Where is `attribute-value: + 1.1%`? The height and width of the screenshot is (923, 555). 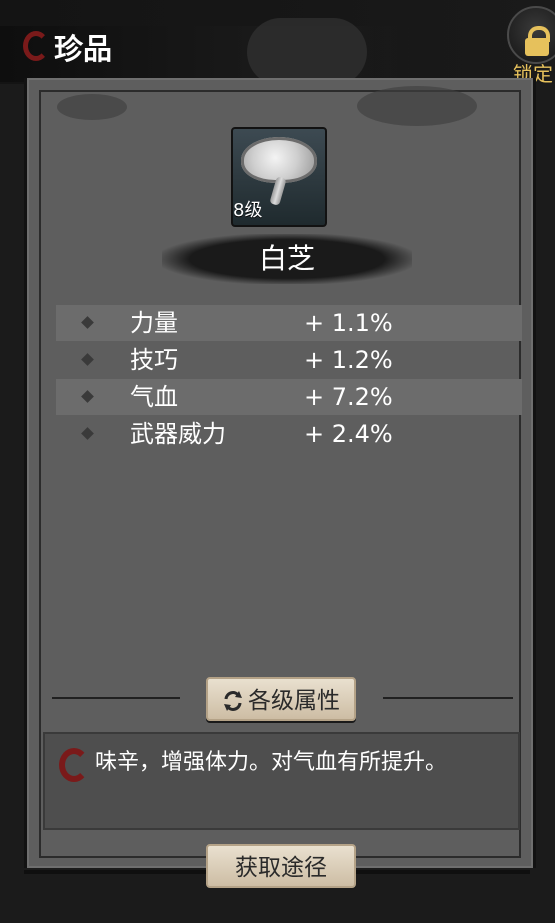
attribute-value: + 1.1% is located at coordinates (348, 323).